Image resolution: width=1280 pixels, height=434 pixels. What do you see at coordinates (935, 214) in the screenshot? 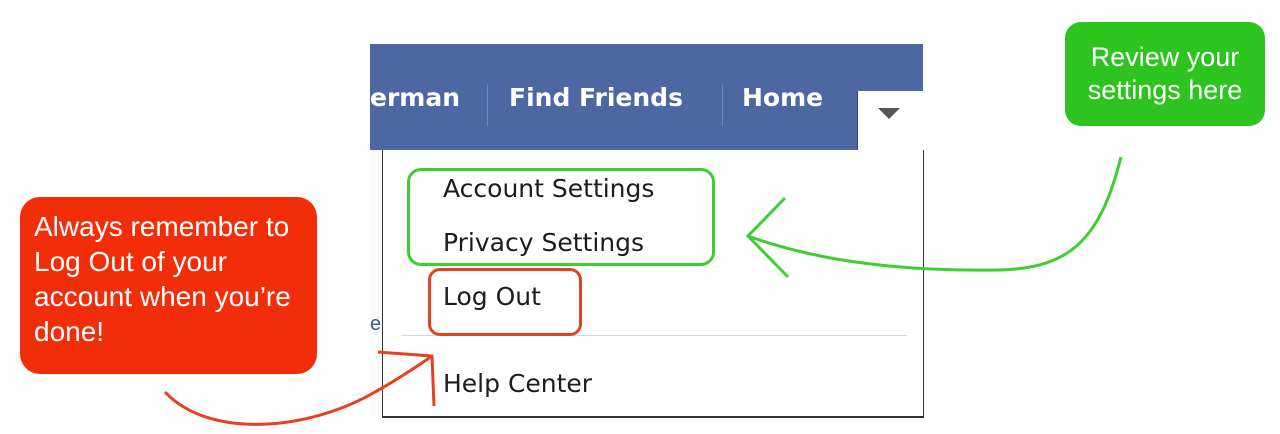
I see `green-arrow` at bounding box center [935, 214].